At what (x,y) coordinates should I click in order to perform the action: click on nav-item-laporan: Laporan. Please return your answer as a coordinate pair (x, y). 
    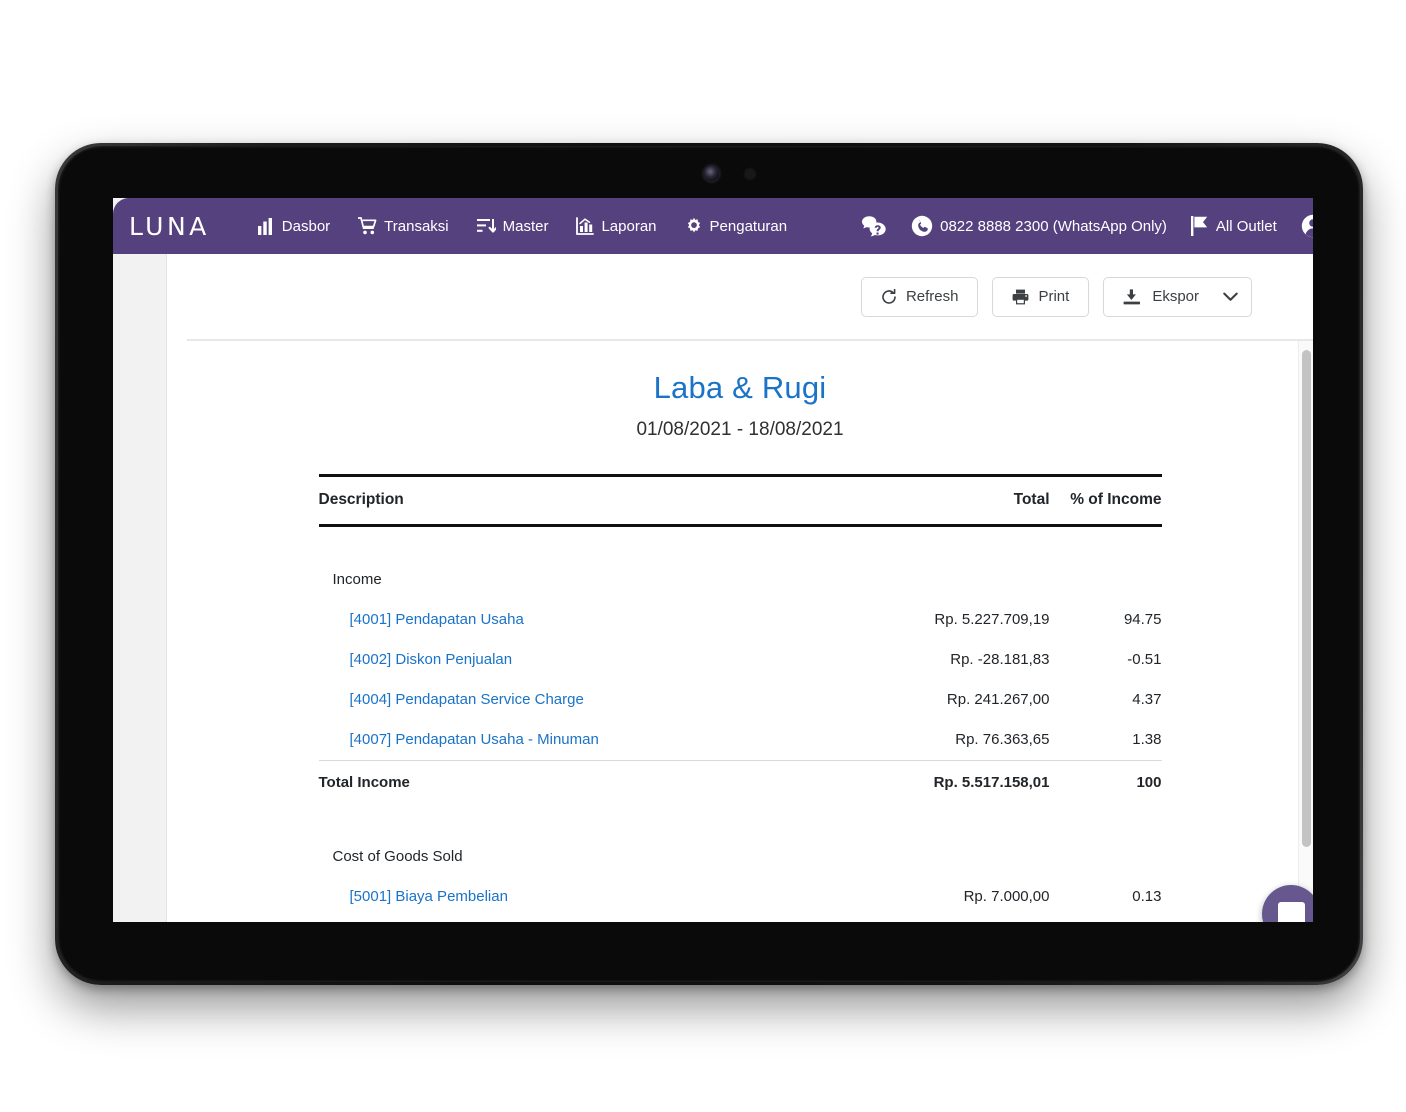
    Looking at the image, I should click on (616, 226).